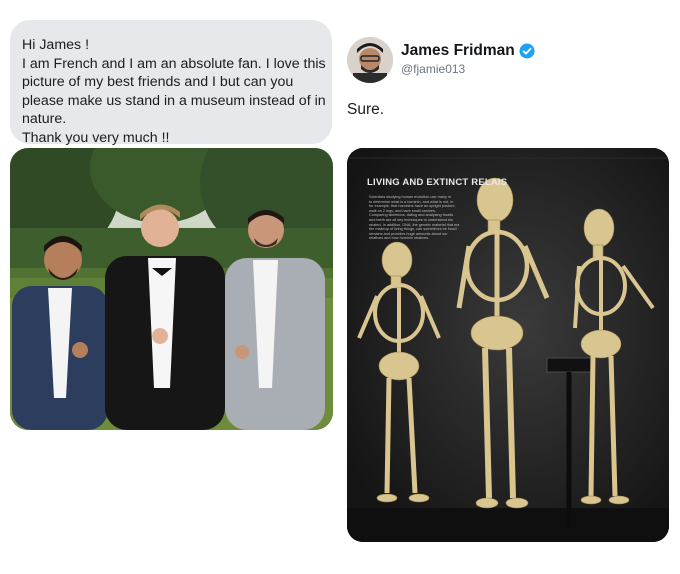  I want to click on avatar-portrait-illustration, so click(370, 60).